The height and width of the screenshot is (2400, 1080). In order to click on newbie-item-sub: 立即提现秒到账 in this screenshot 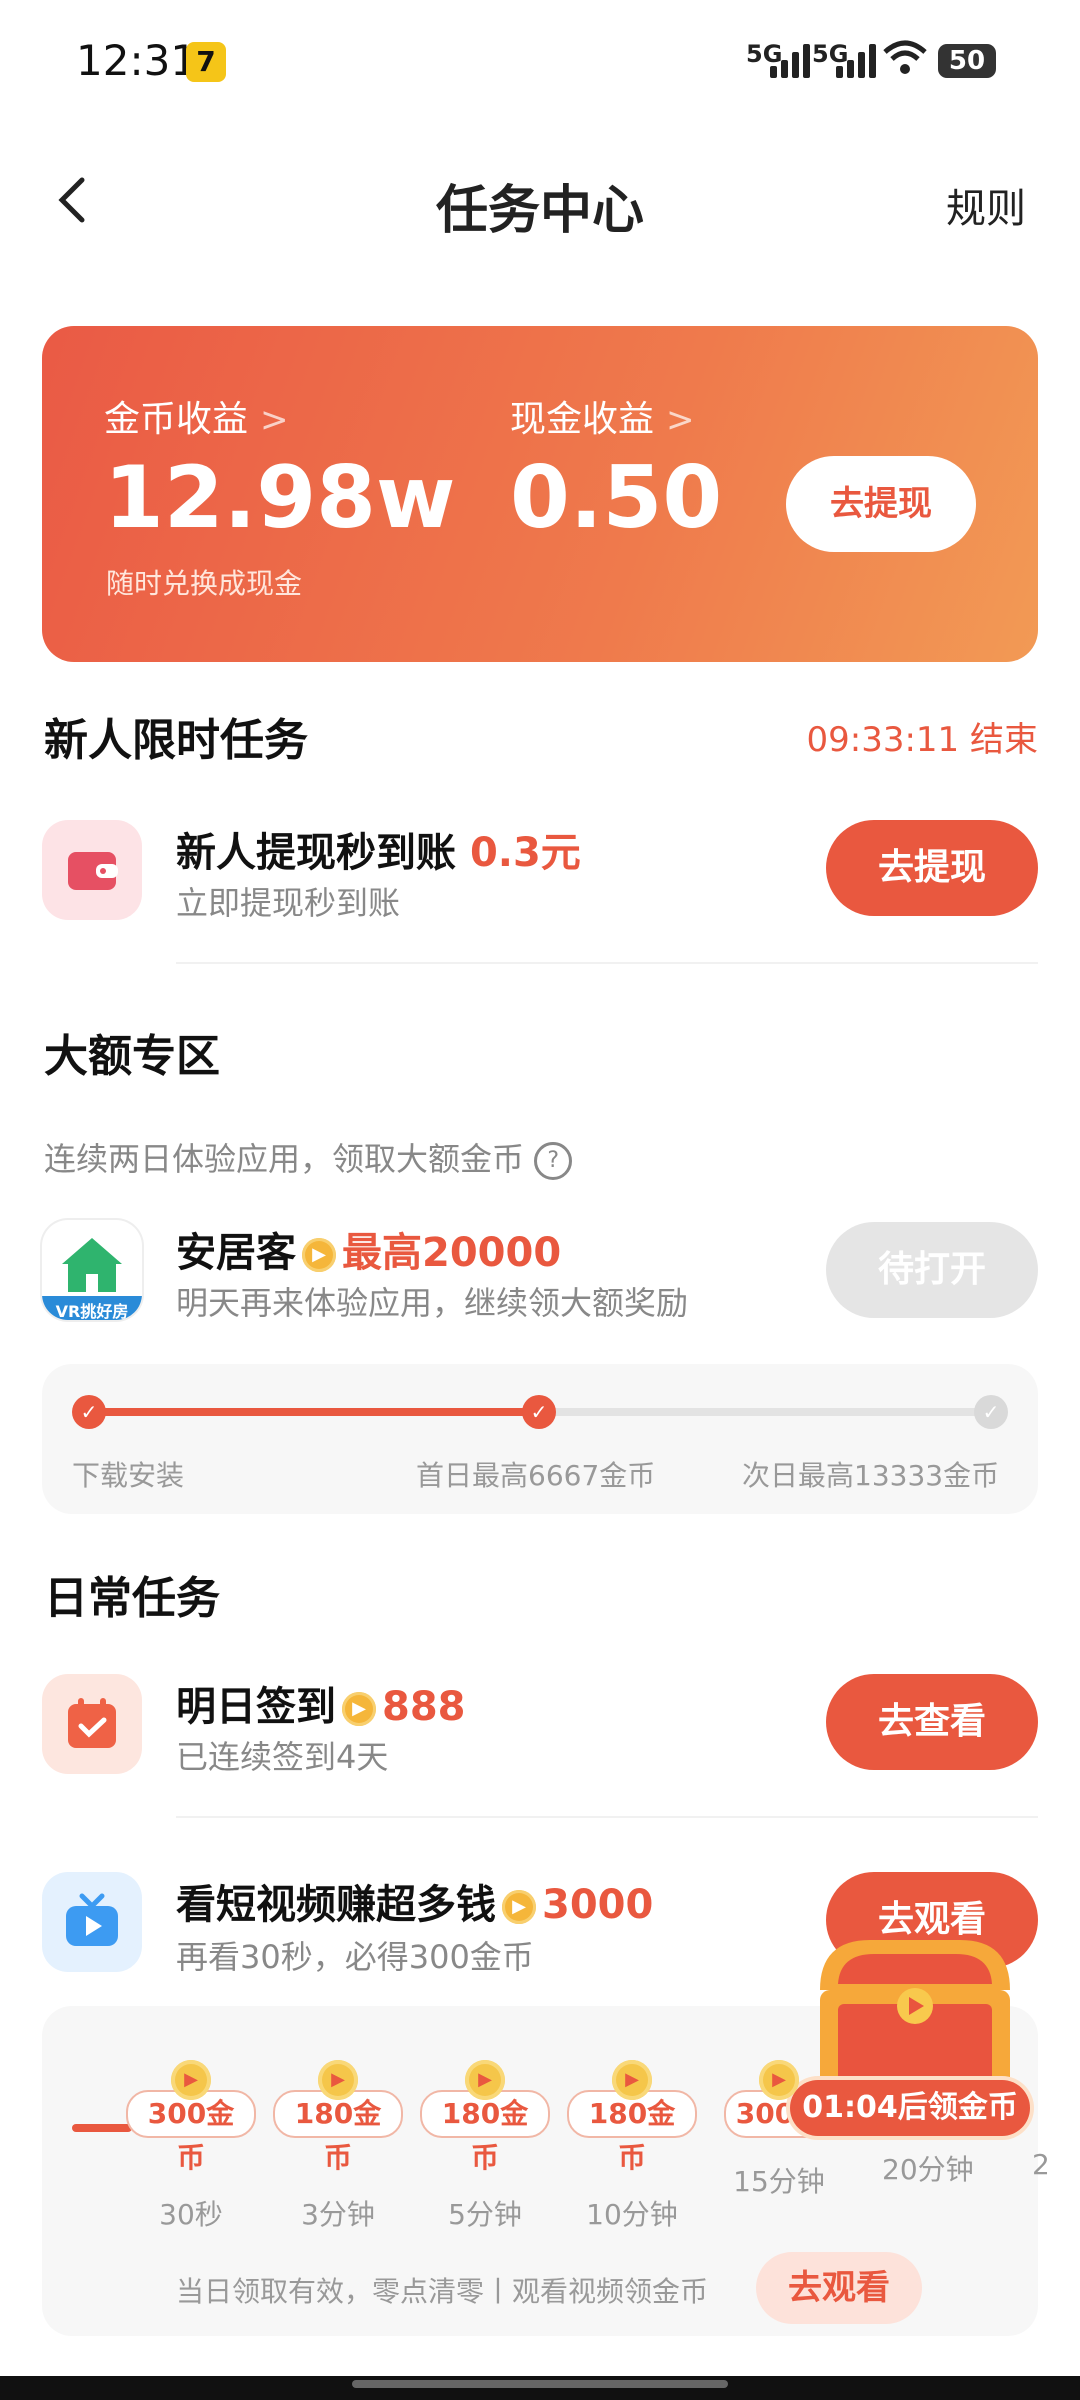, I will do `click(288, 903)`.